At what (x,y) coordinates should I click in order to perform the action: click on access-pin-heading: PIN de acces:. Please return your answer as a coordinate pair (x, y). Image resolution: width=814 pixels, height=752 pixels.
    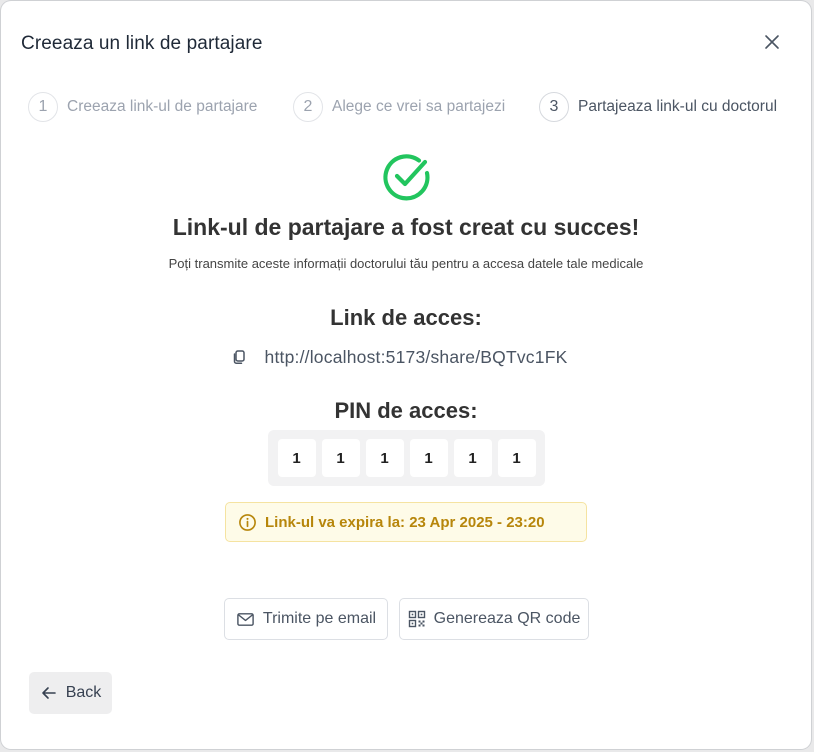
    Looking at the image, I should click on (406, 410).